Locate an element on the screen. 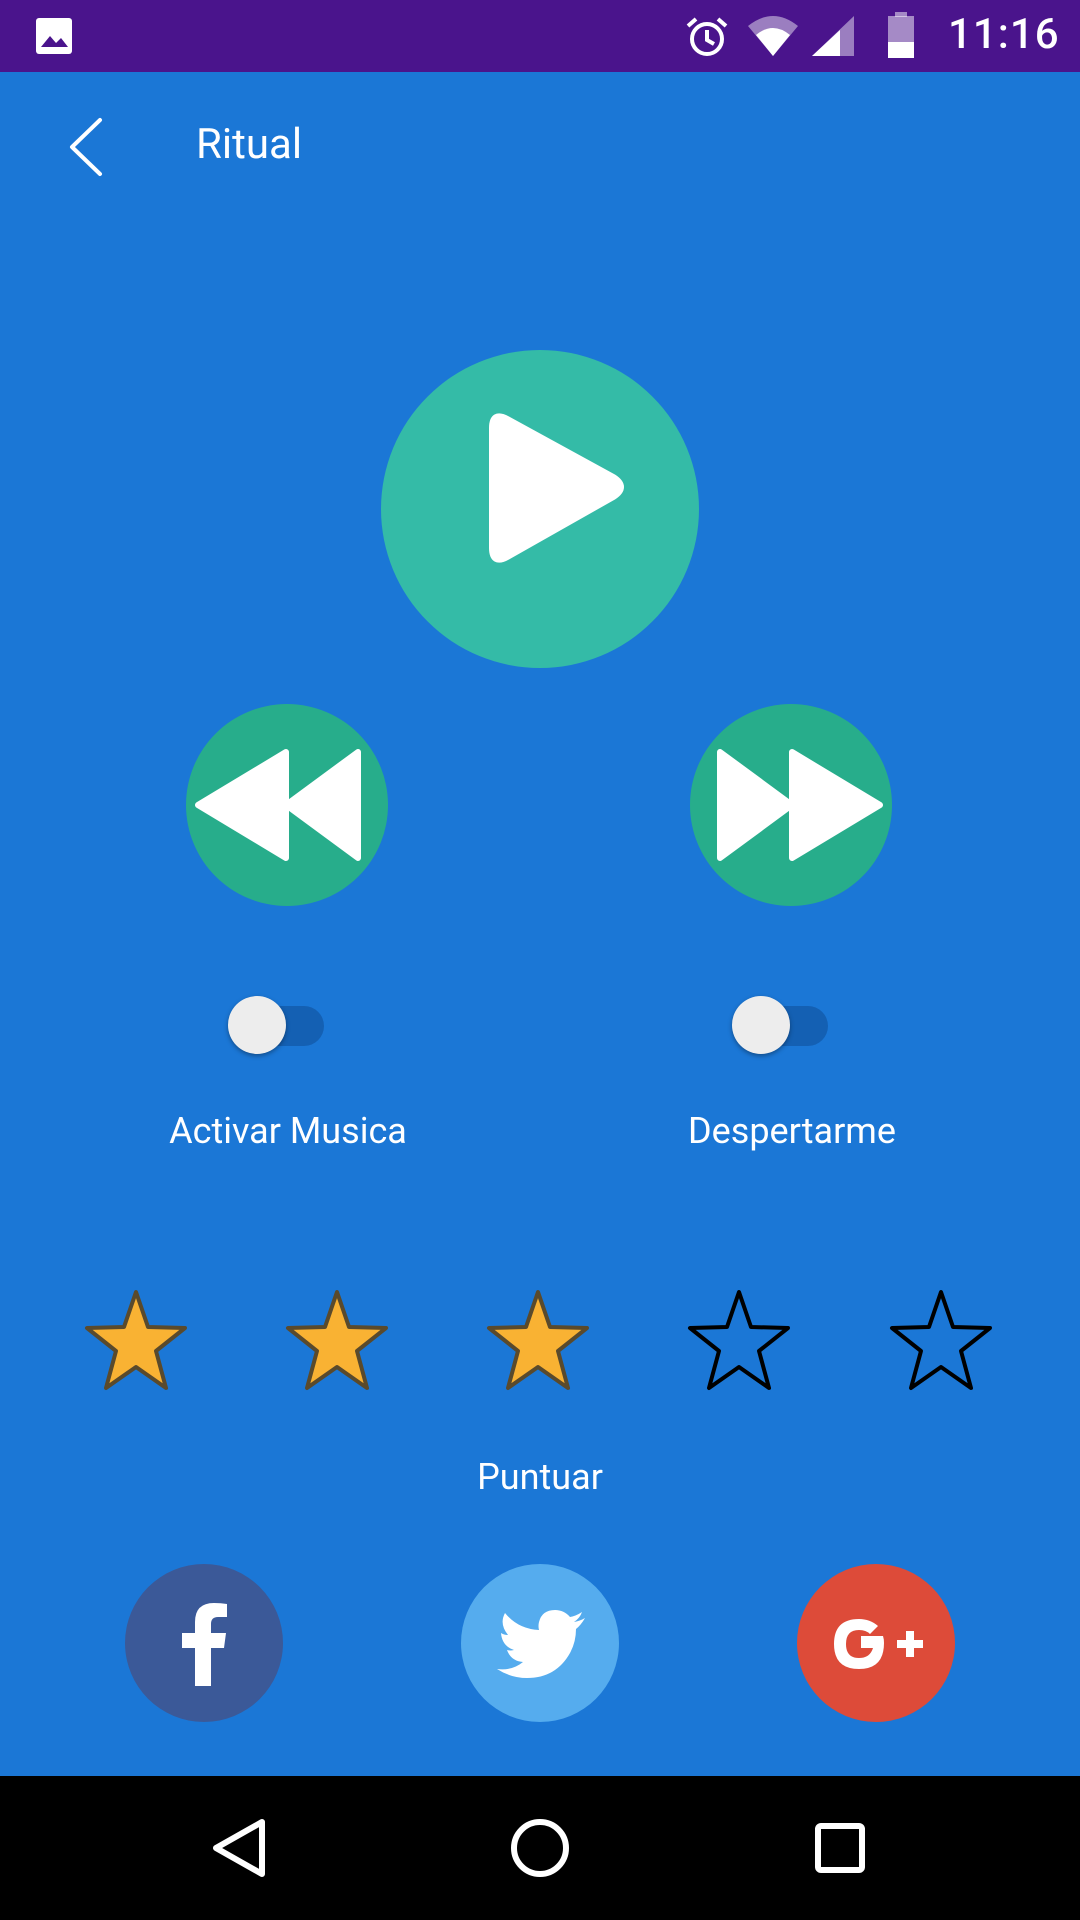 The width and height of the screenshot is (1080, 1920). recents-square-icon is located at coordinates (840, 1848).